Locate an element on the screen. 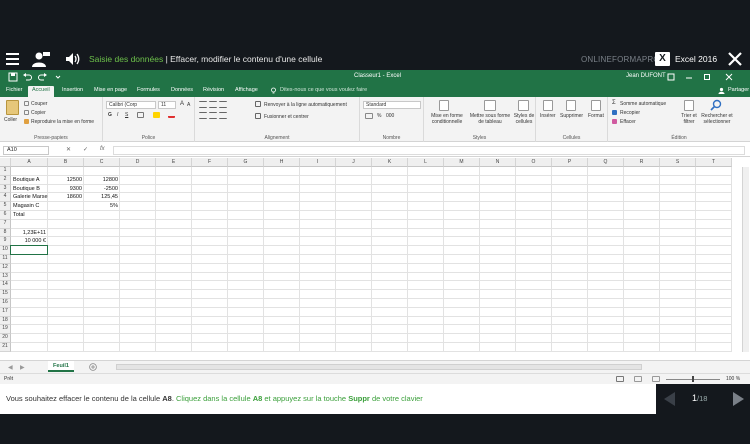 This screenshot has height=444, width=750. align-right-icon is located at coordinates (223, 115).